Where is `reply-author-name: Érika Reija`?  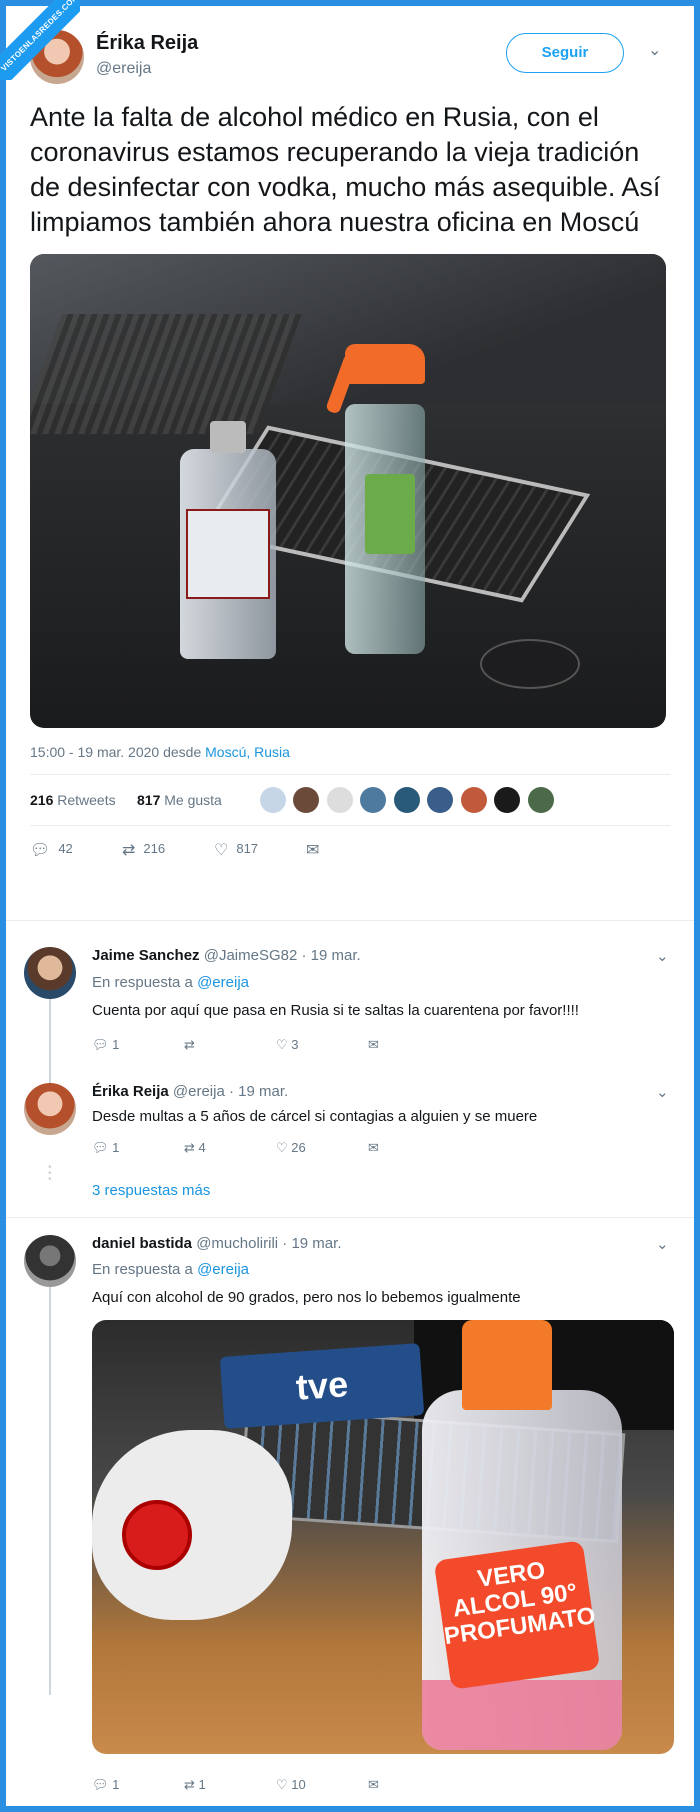 reply-author-name: Érika Reija is located at coordinates (130, 1091).